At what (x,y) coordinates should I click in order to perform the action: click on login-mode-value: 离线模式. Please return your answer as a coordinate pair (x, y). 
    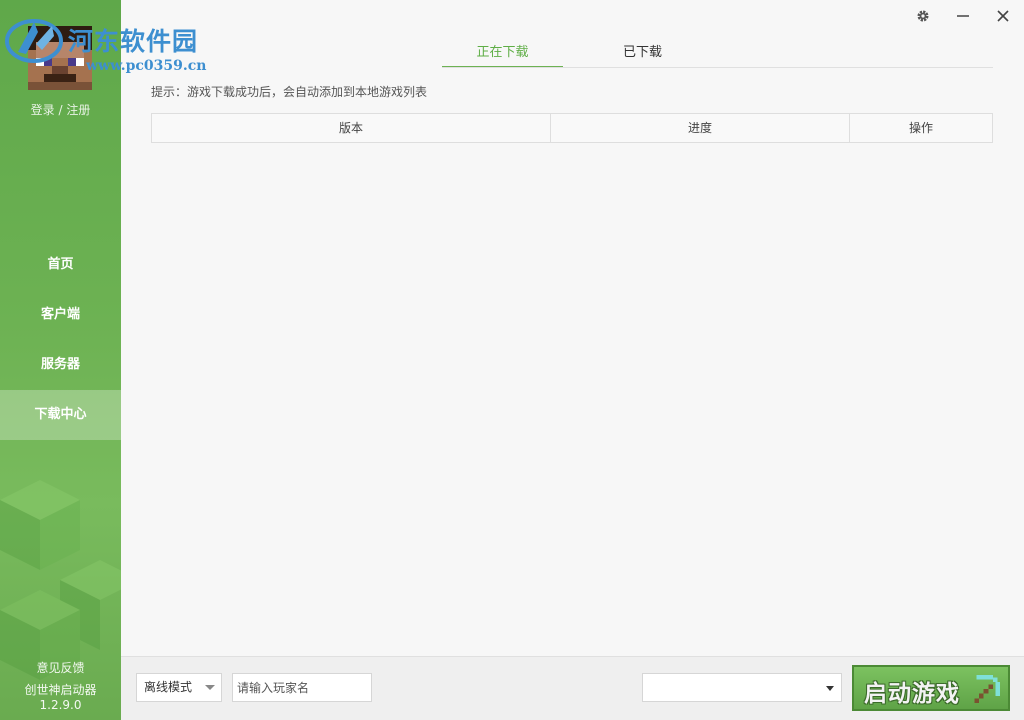
    Looking at the image, I should click on (168, 687).